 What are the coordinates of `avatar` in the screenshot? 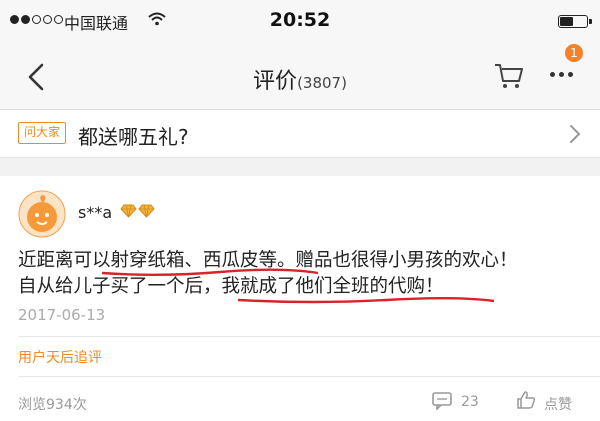 It's located at (42, 214).